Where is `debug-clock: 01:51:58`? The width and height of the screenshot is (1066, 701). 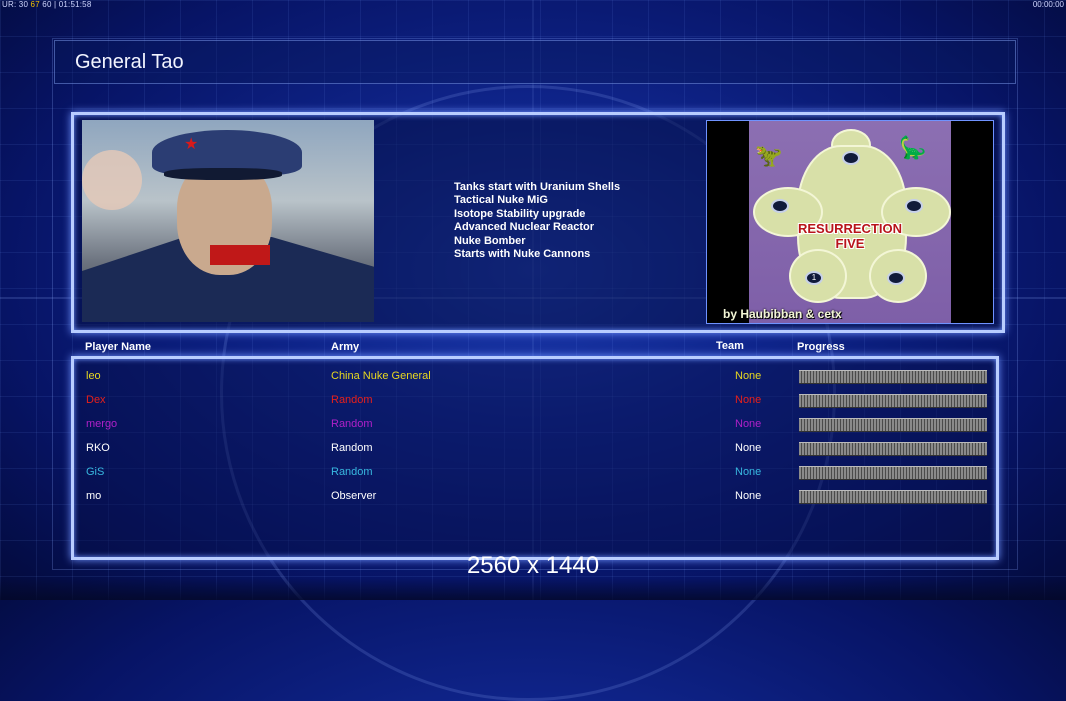 debug-clock: 01:51:58 is located at coordinates (75, 4).